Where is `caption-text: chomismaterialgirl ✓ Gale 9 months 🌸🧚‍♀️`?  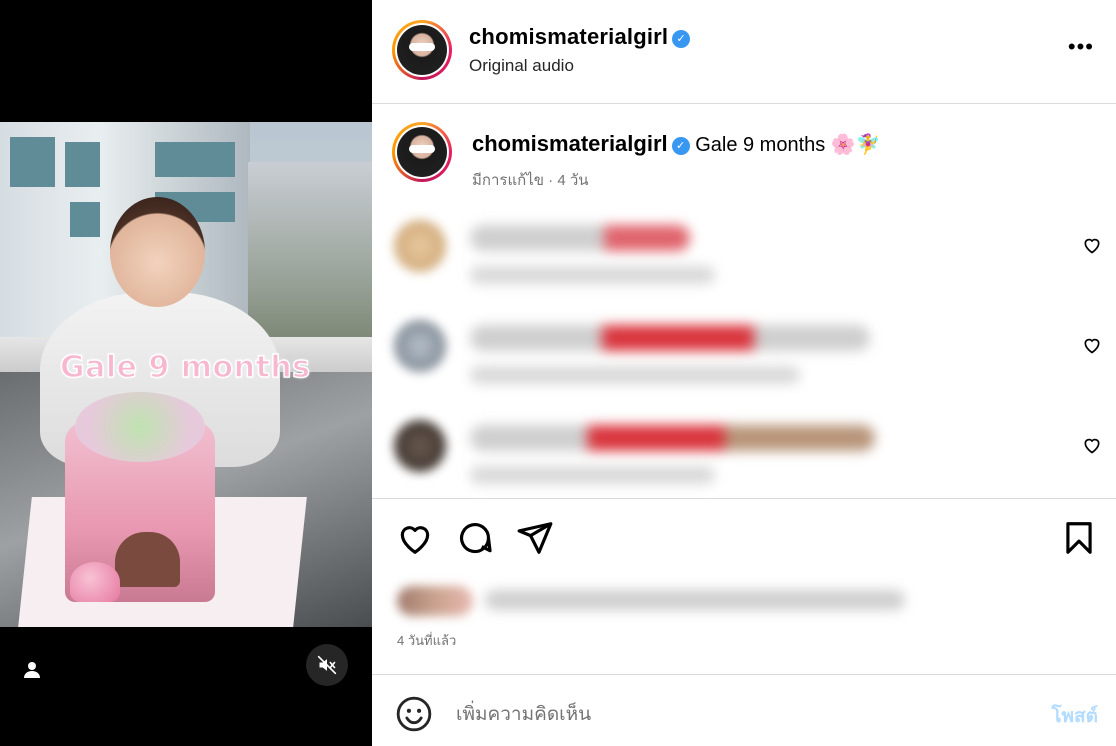
caption-text: chomismaterialgirl ✓ Gale 9 months 🌸🧚‍♀️ is located at coordinates (676, 144).